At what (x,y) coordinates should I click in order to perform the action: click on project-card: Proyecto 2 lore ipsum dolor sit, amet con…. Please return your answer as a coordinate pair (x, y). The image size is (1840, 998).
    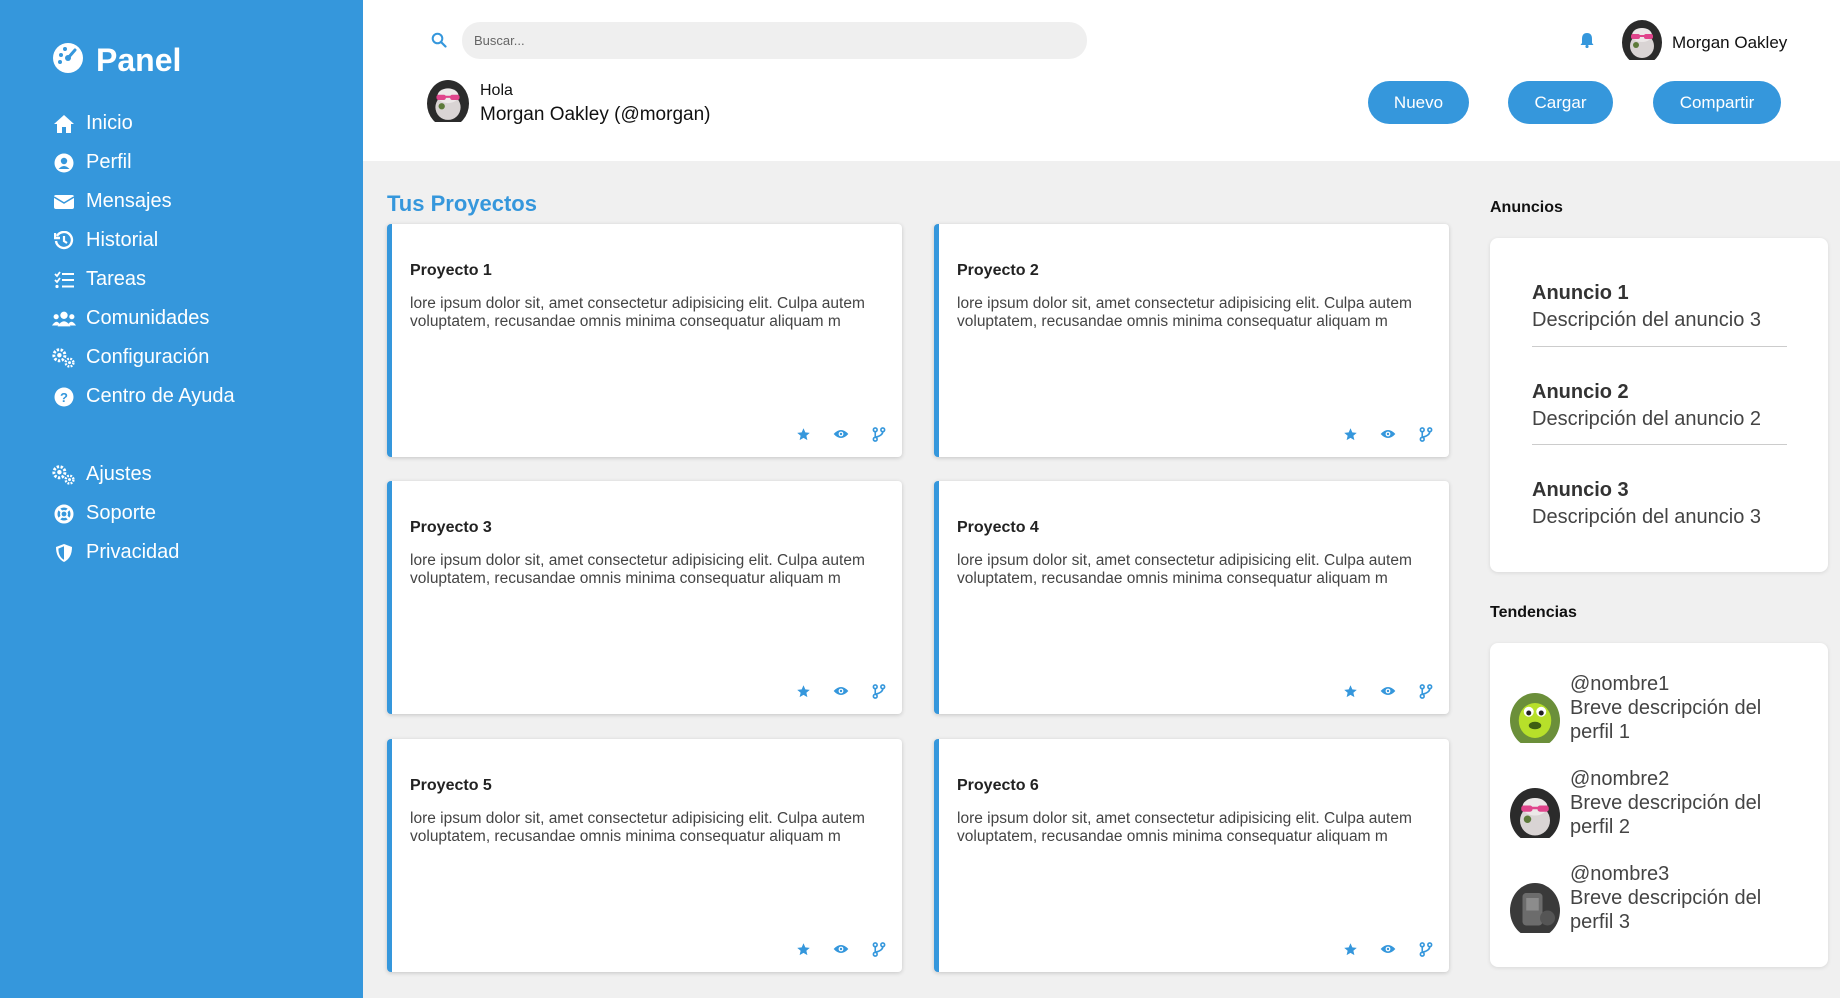
    Looking at the image, I should click on (1191, 340).